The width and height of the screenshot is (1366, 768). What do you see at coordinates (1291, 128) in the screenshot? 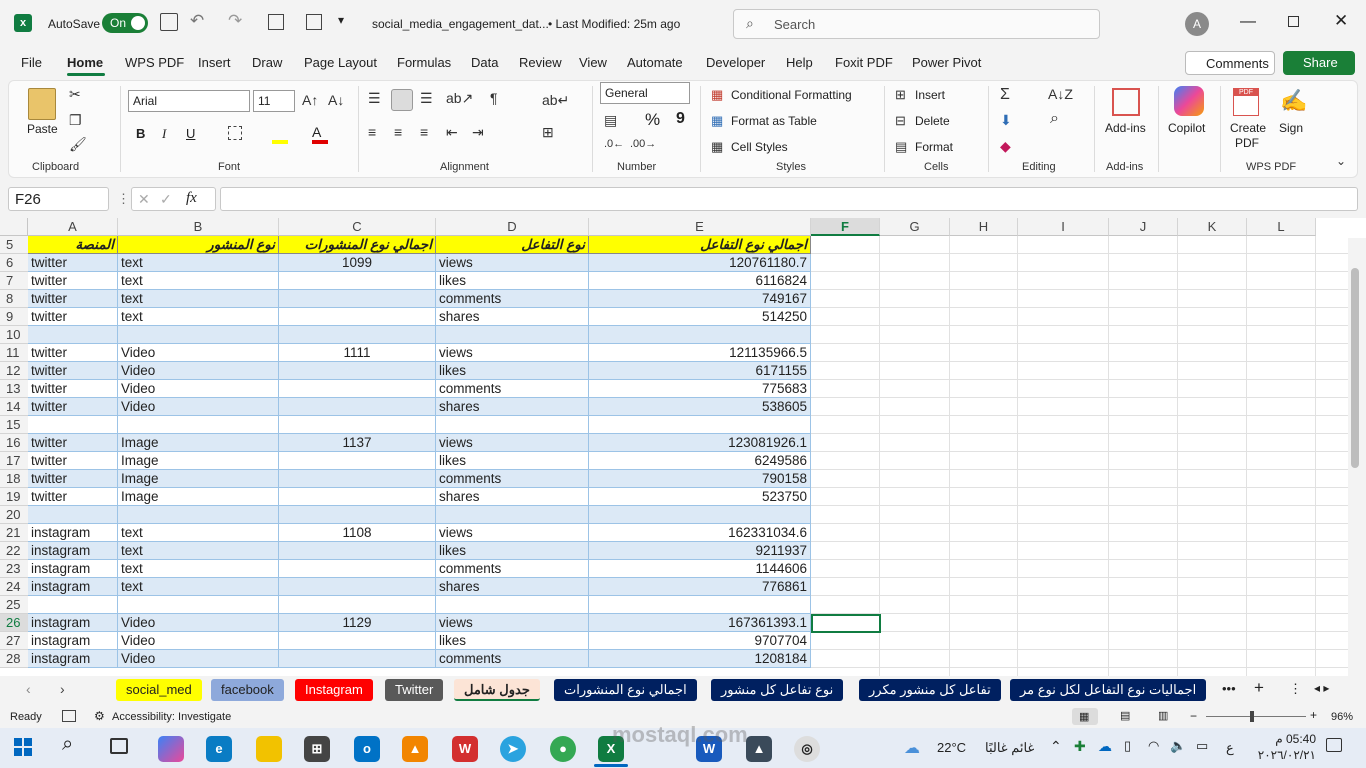
I see `sign-button: Sign` at bounding box center [1291, 128].